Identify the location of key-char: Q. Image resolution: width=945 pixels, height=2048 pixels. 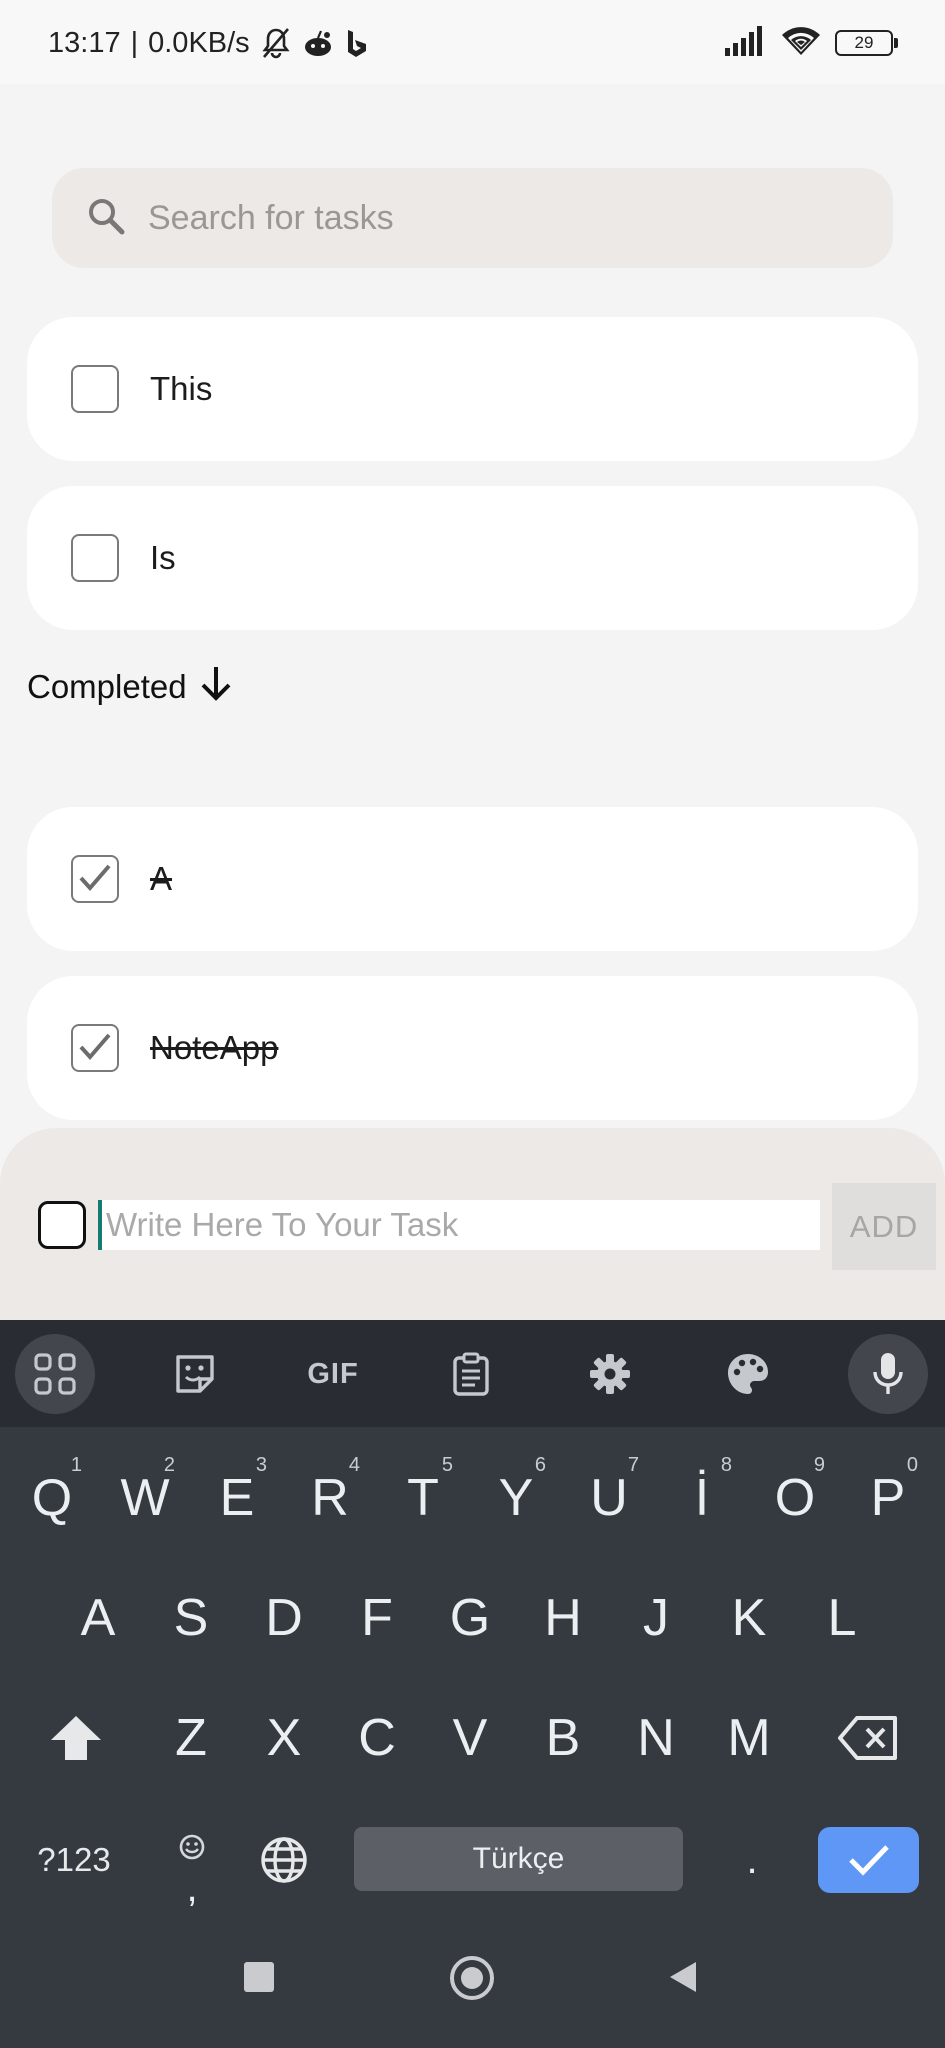
(52, 1498).